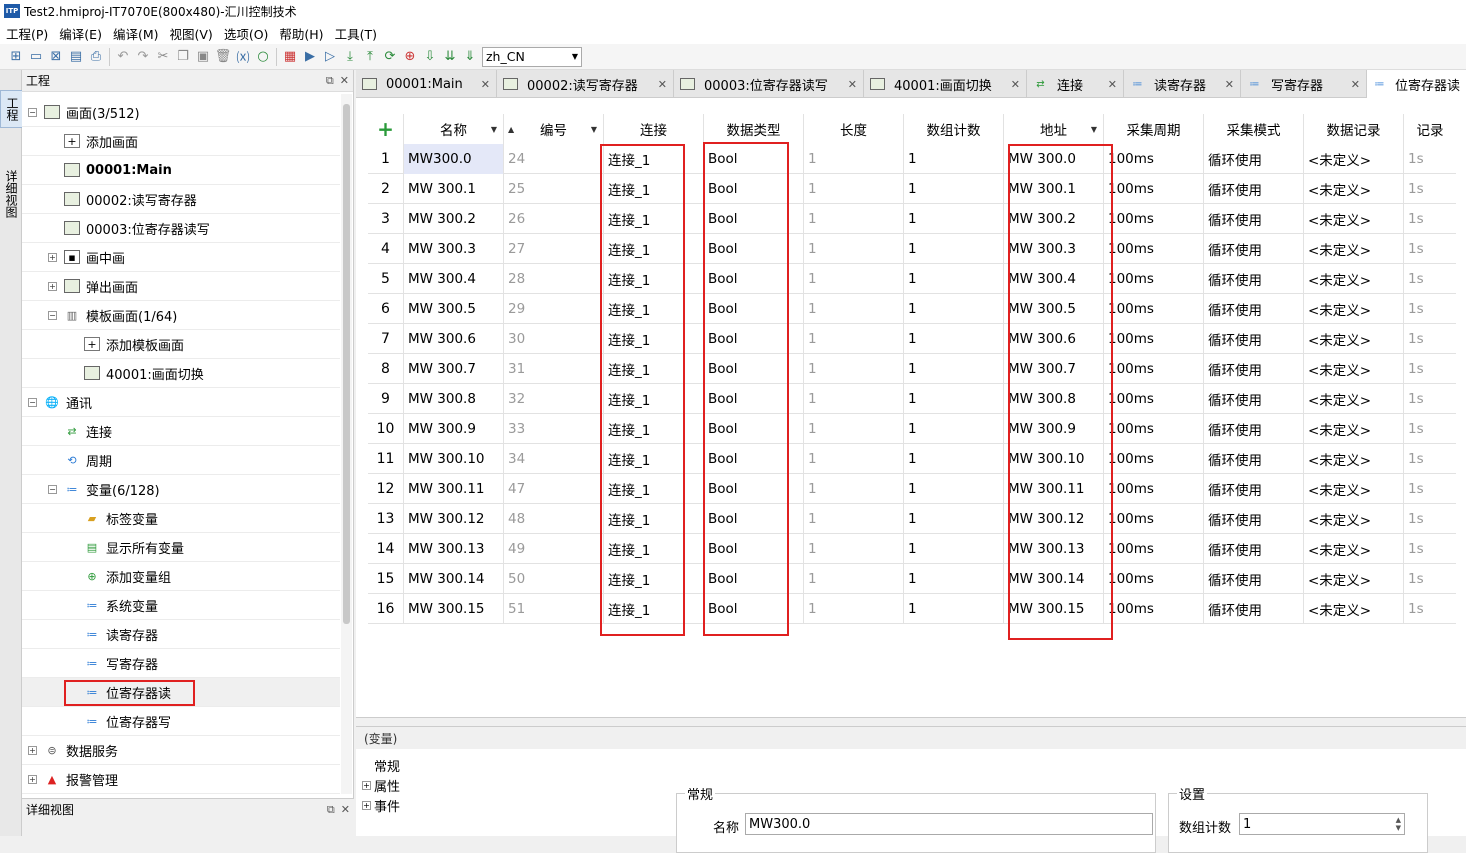 The image size is (1466, 853). Describe the element at coordinates (181, 286) in the screenshot. I see `tree-item-popup-screens: + 弹出画面` at that location.